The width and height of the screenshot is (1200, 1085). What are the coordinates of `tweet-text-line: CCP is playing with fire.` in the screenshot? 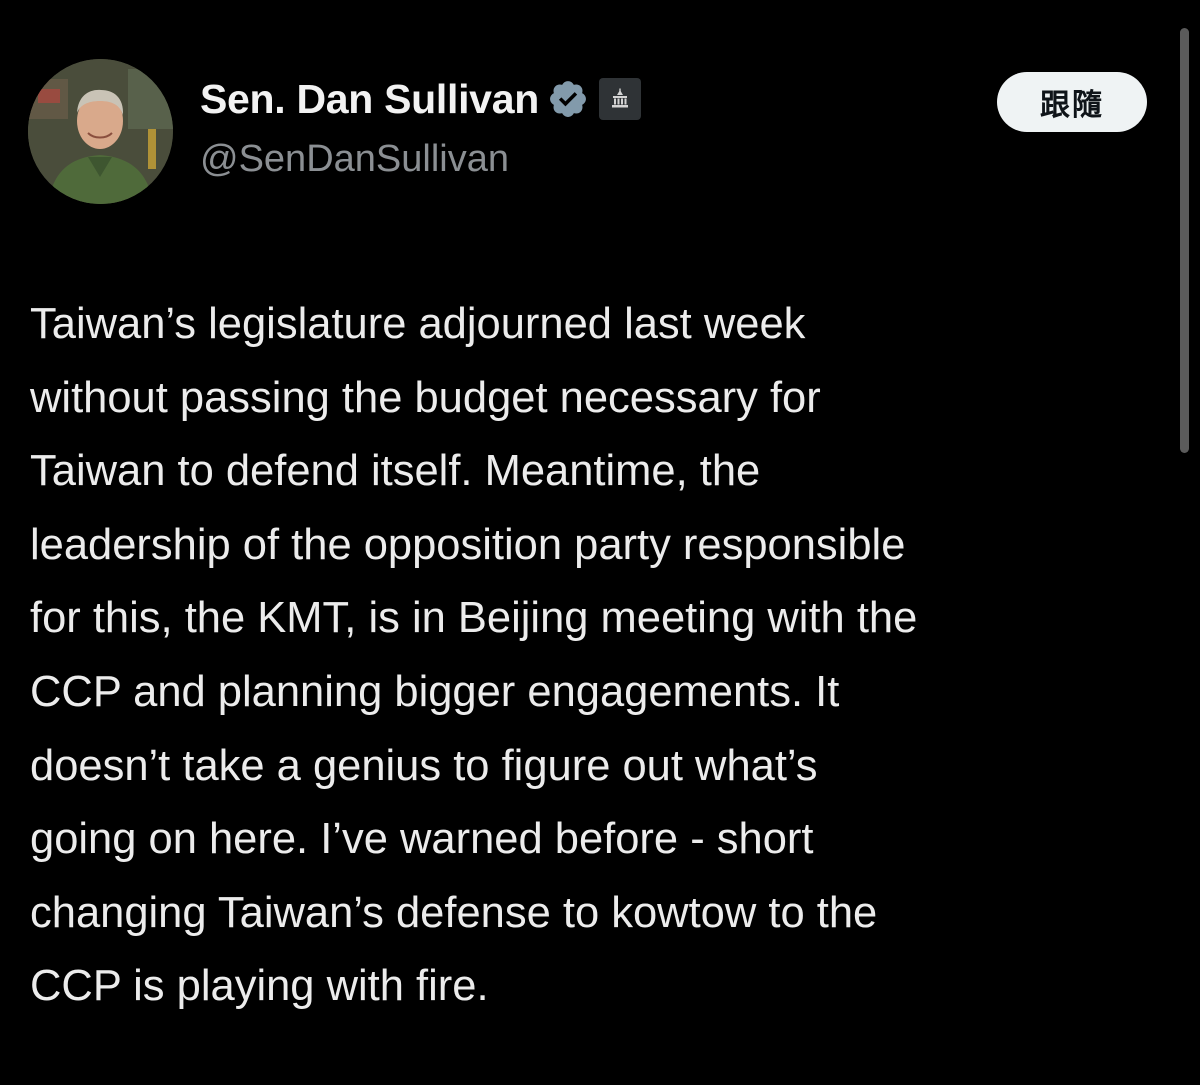 It's located at (259, 986).